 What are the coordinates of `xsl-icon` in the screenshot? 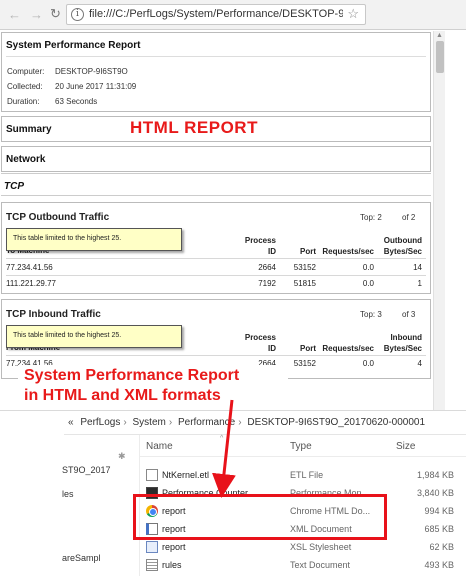 It's located at (152, 547).